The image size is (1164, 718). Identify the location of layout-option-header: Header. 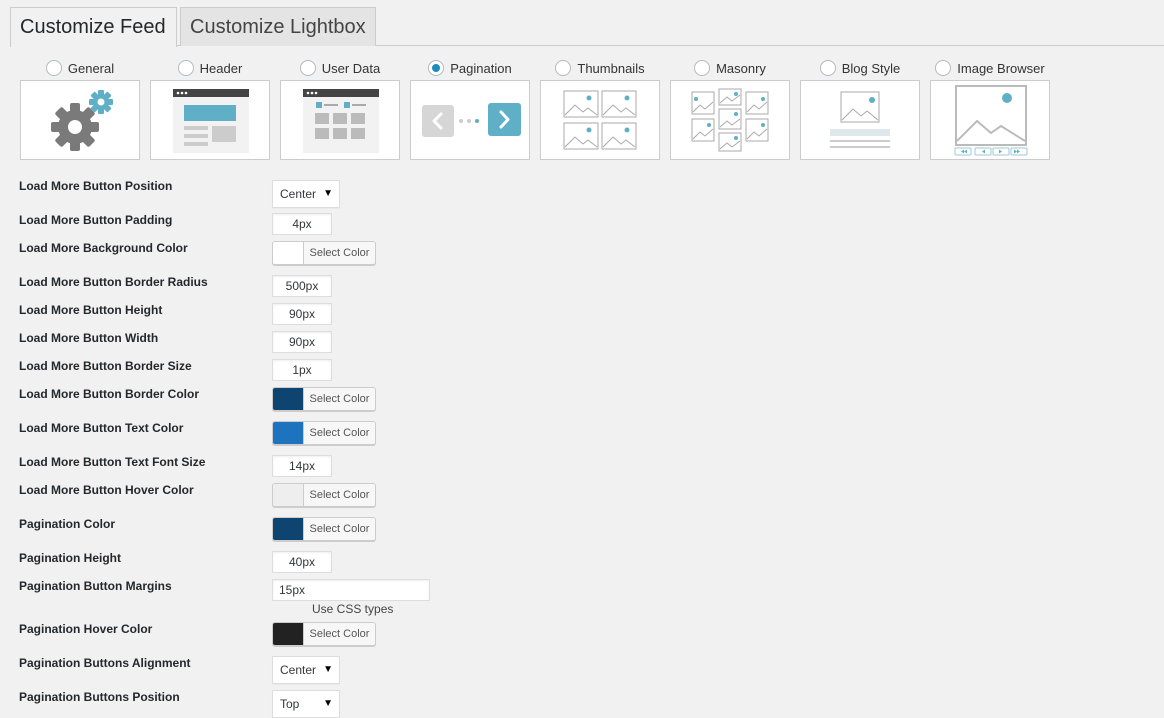
(210, 109).